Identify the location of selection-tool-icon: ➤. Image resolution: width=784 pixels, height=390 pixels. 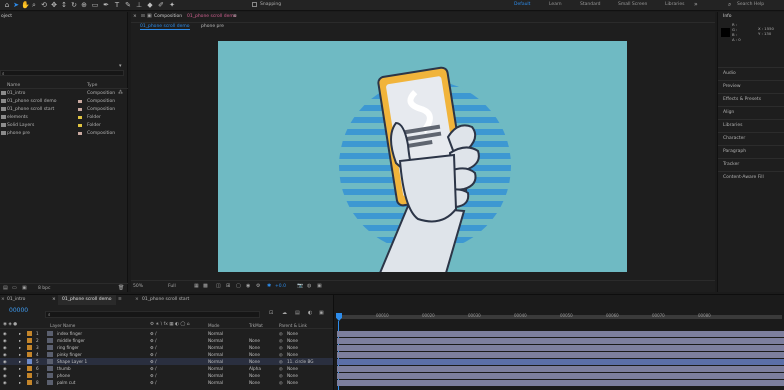
(16, 5).